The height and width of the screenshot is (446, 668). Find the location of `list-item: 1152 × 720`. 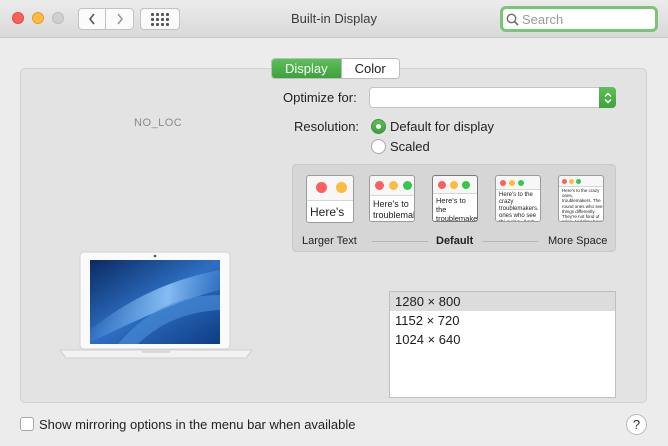

list-item: 1152 × 720 is located at coordinates (502, 320).